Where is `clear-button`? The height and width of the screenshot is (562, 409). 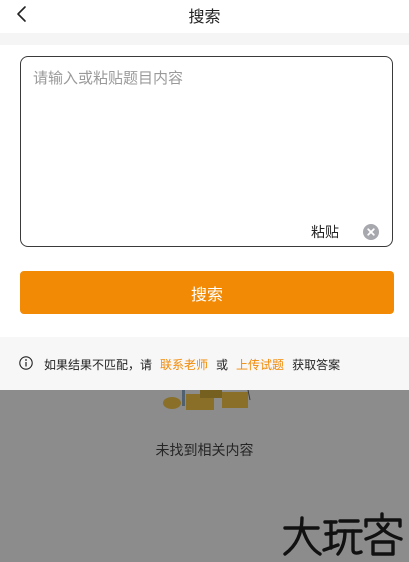
clear-button is located at coordinates (371, 232).